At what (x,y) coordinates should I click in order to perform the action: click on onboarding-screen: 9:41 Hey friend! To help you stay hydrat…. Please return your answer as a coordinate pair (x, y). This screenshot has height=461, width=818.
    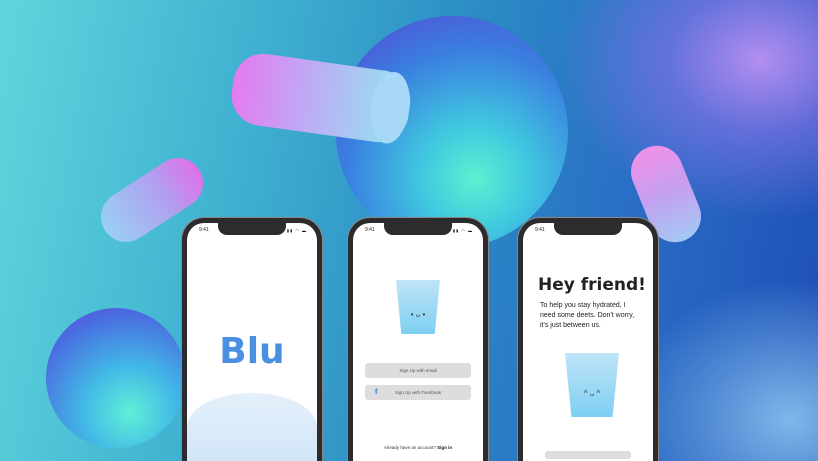
    Looking at the image, I should click on (588, 342).